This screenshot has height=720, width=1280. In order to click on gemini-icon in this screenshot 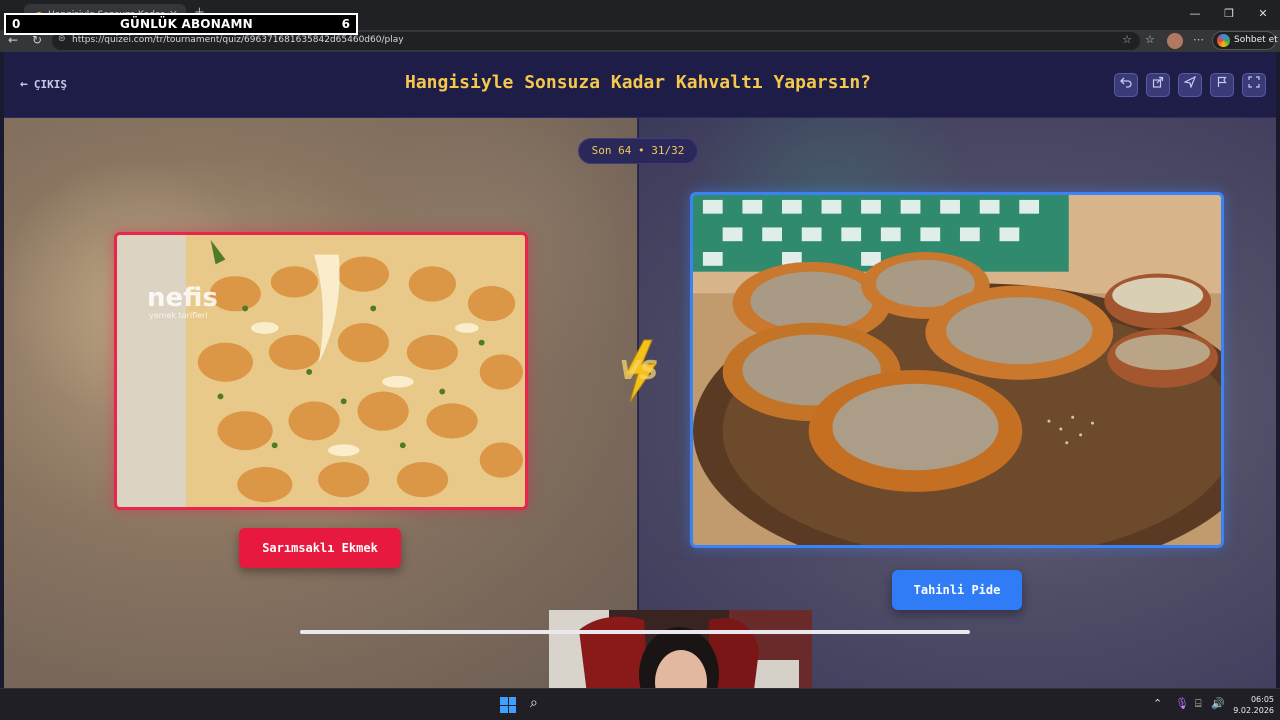, I will do `click(1223, 40)`.